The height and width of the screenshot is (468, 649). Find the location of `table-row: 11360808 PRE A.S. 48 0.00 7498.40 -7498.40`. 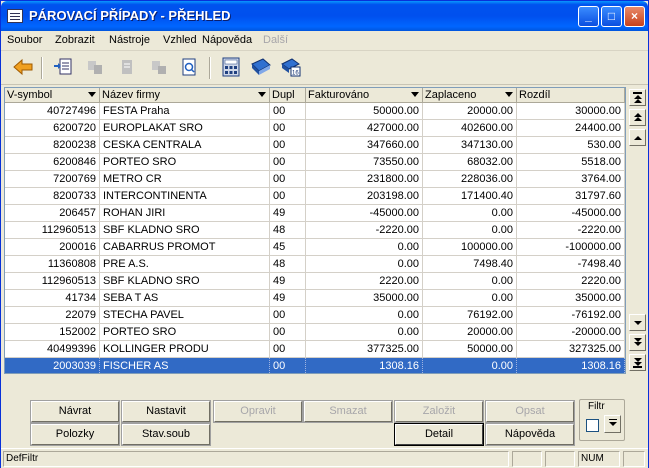

table-row: 11360808 PRE A.S. 48 0.00 7498.40 -7498.40 is located at coordinates (315, 264).